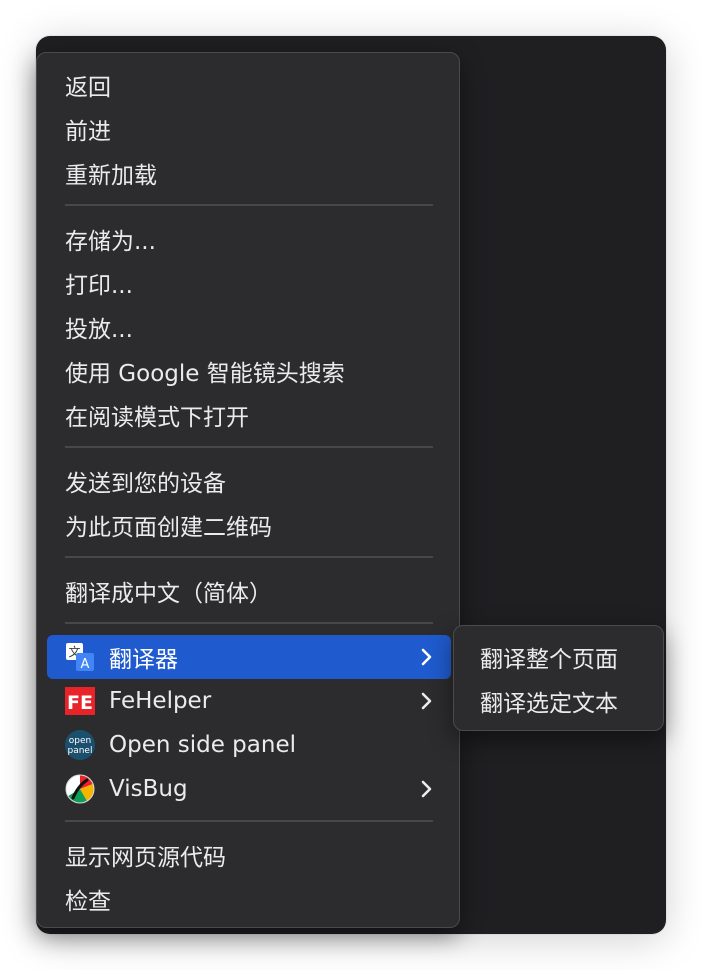  I want to click on translator-submenu: 翻译整个页面 翻译选定文本, so click(558, 678).